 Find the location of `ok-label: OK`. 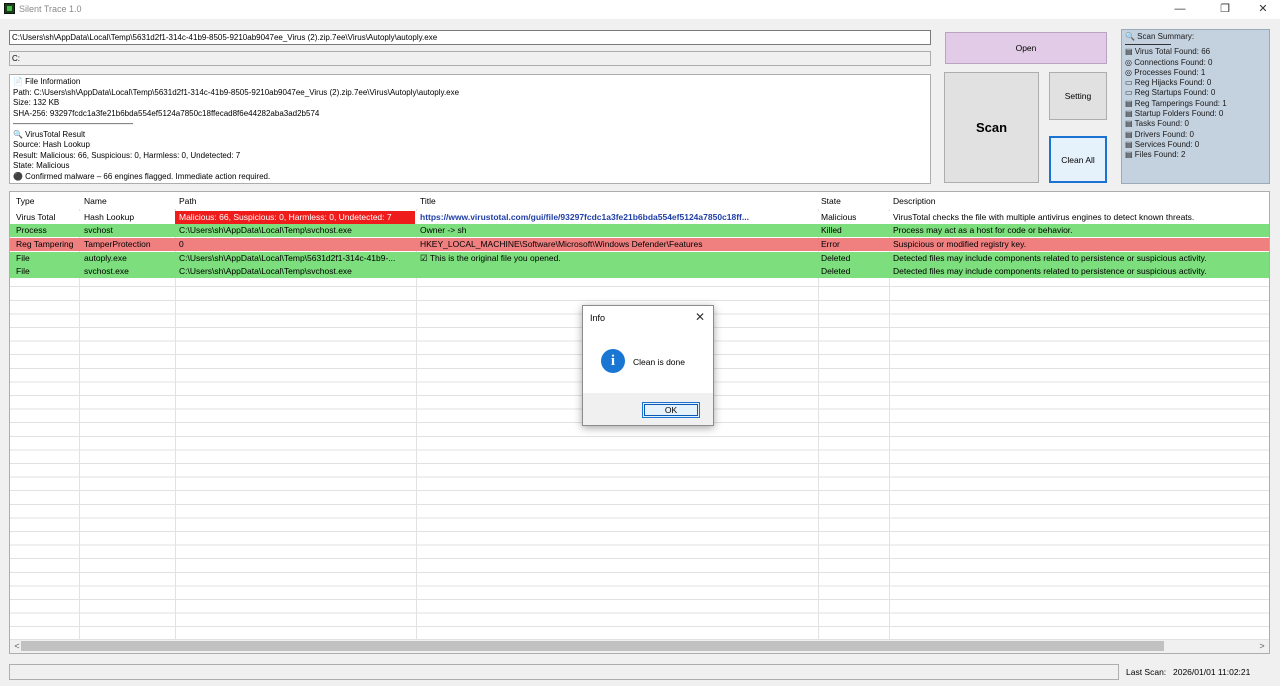

ok-label: OK is located at coordinates (671, 410).